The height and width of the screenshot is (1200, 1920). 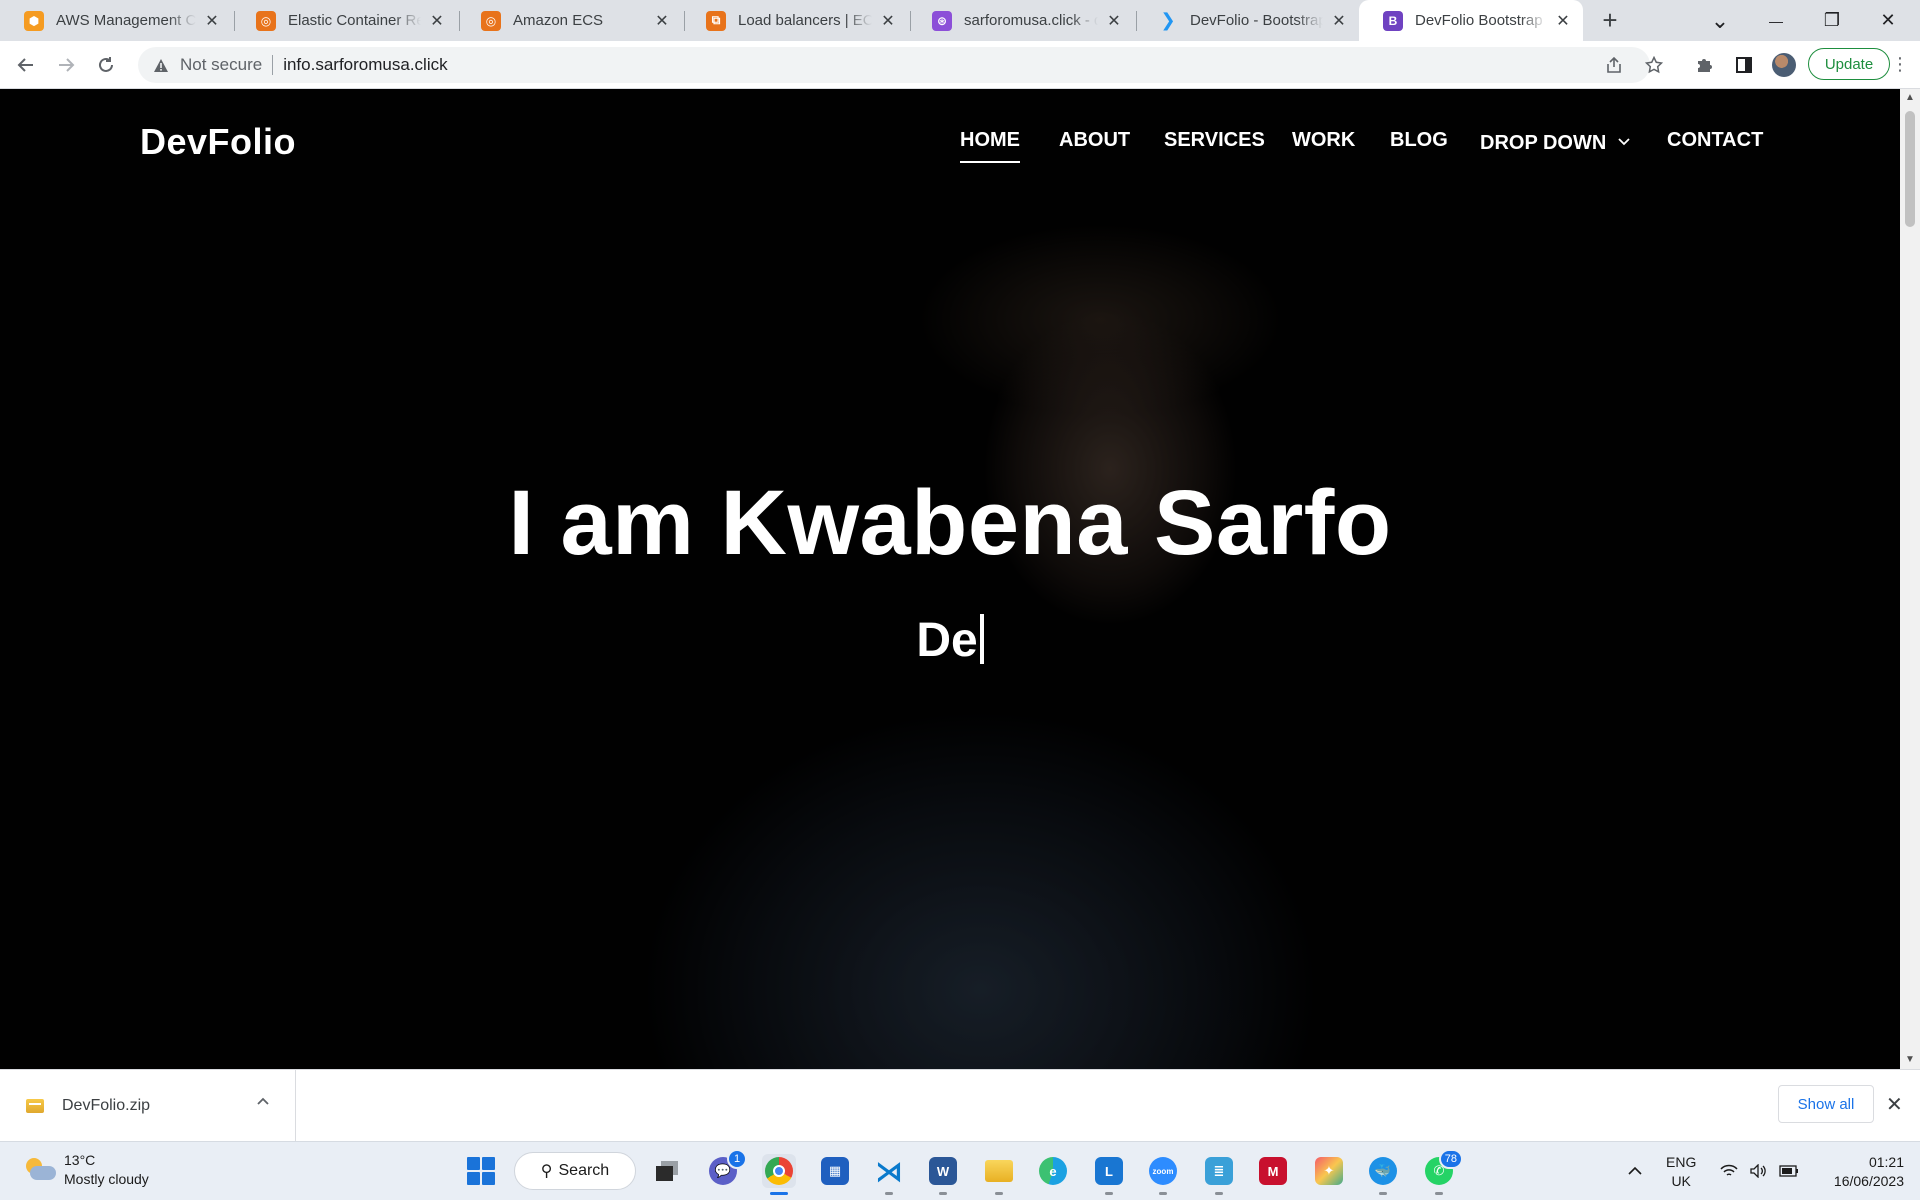 I want to click on word-app: W, so click(x=943, y=1174).